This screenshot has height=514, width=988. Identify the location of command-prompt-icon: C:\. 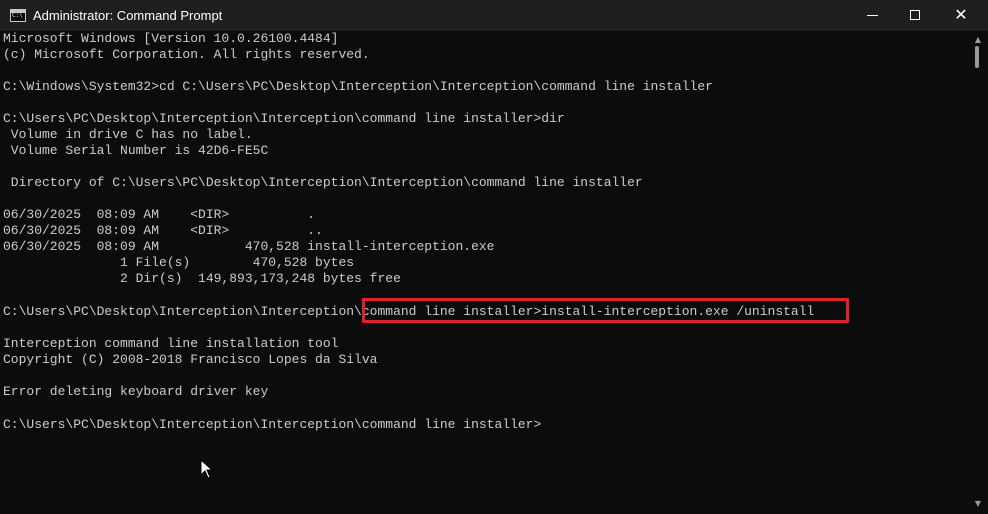
(18, 15).